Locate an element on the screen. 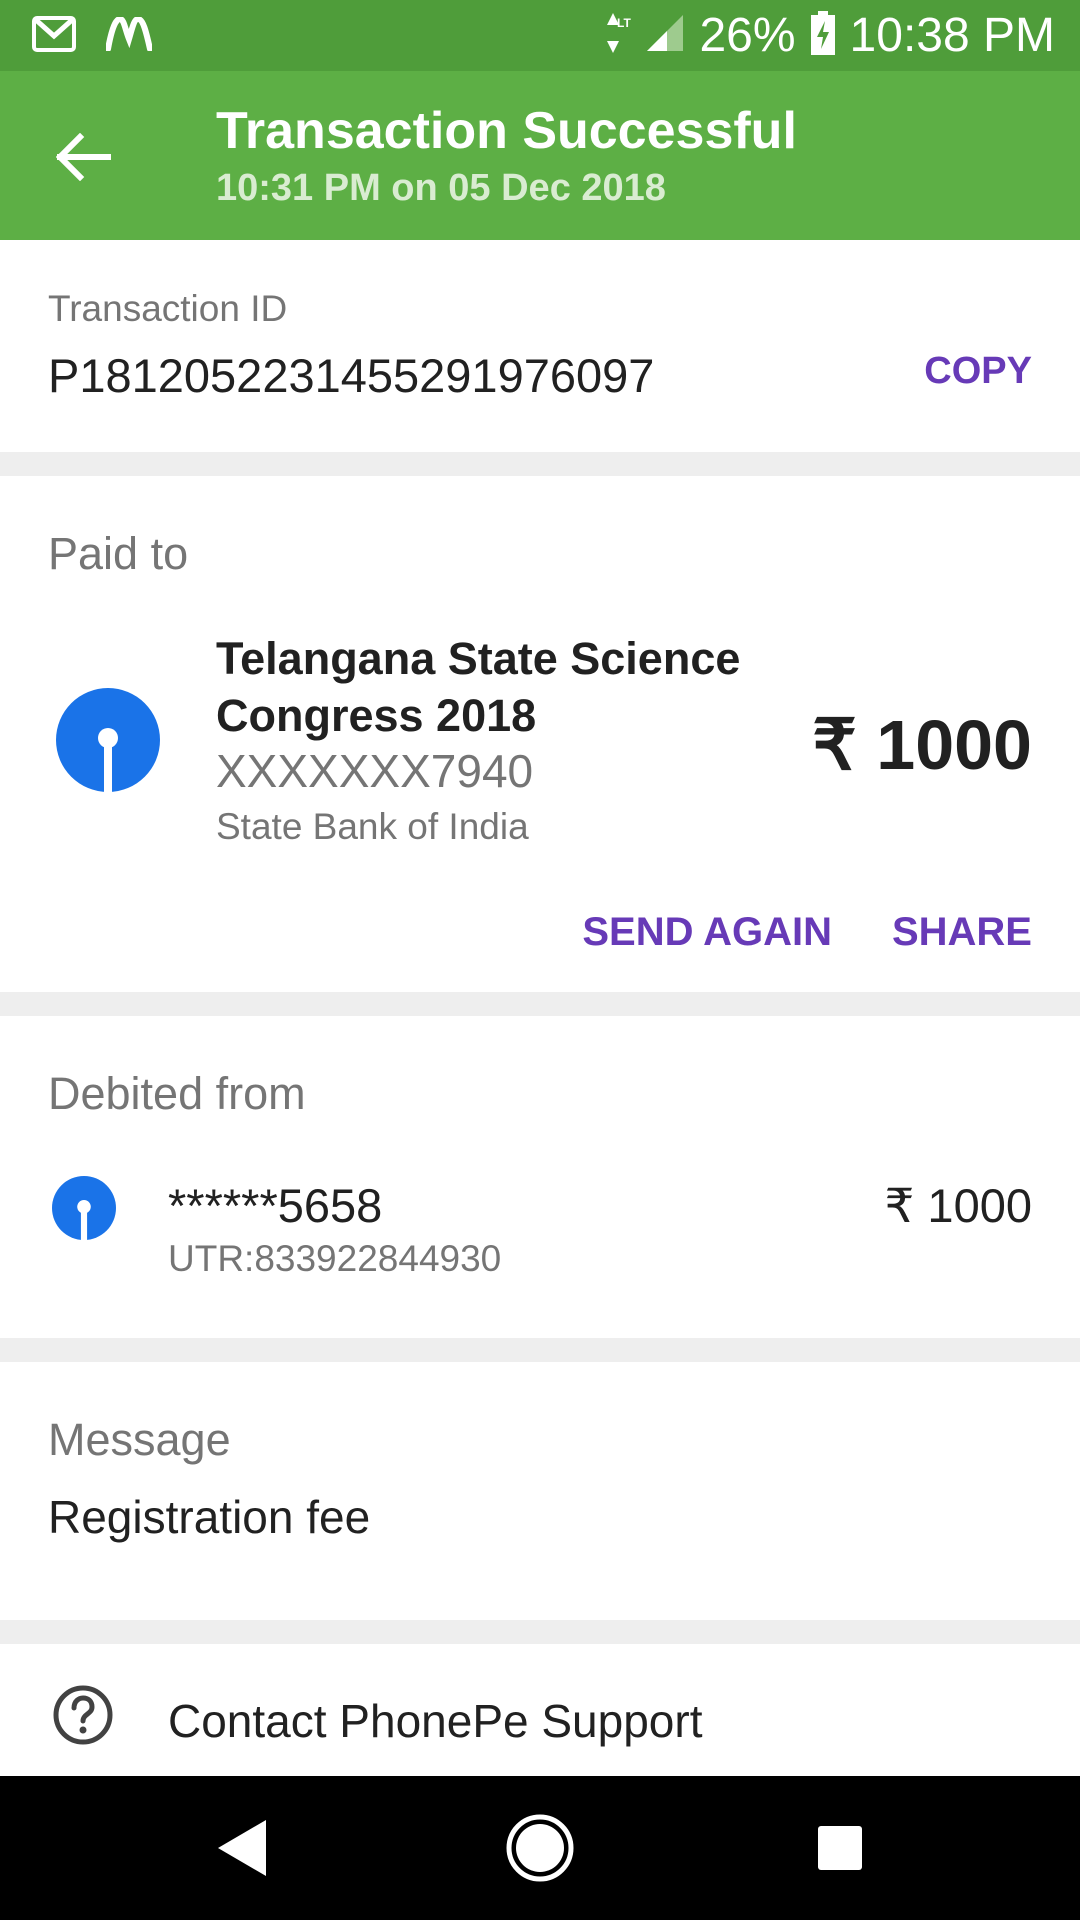 This screenshot has width=1080, height=1920. debited-from-label: Debited from is located at coordinates (177, 1093).